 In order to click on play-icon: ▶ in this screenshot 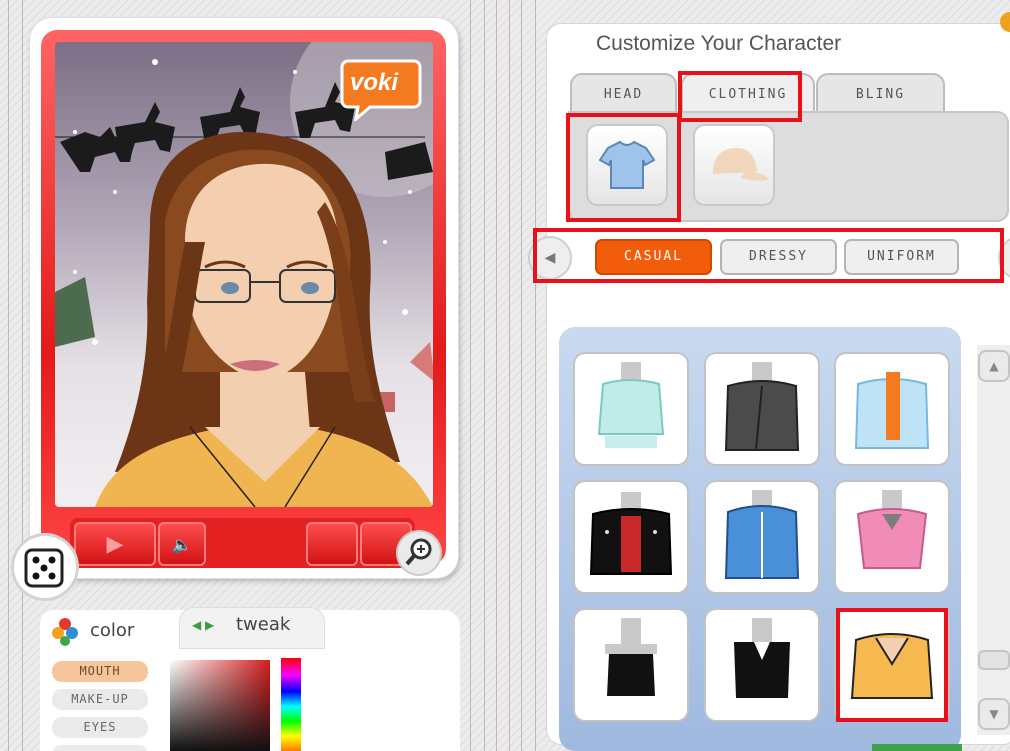, I will do `click(115, 544)`.